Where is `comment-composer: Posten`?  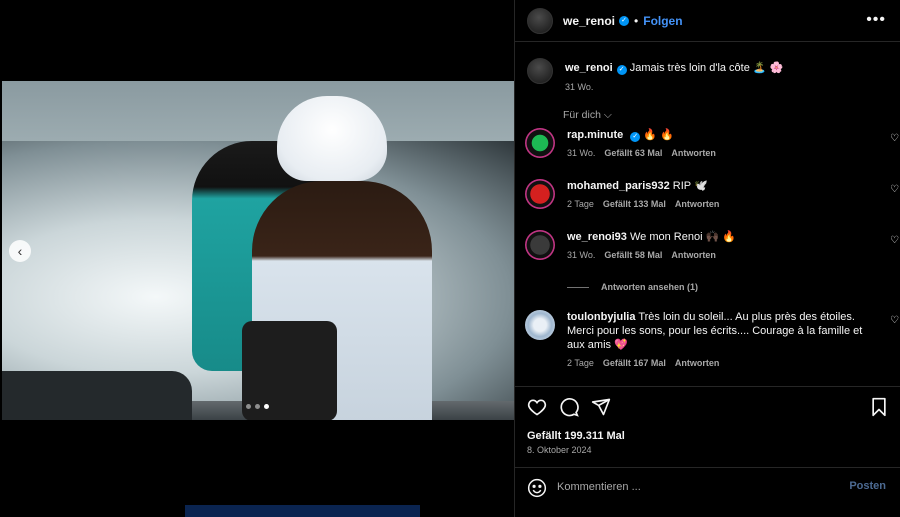
comment-composer: Posten is located at coordinates (707, 492).